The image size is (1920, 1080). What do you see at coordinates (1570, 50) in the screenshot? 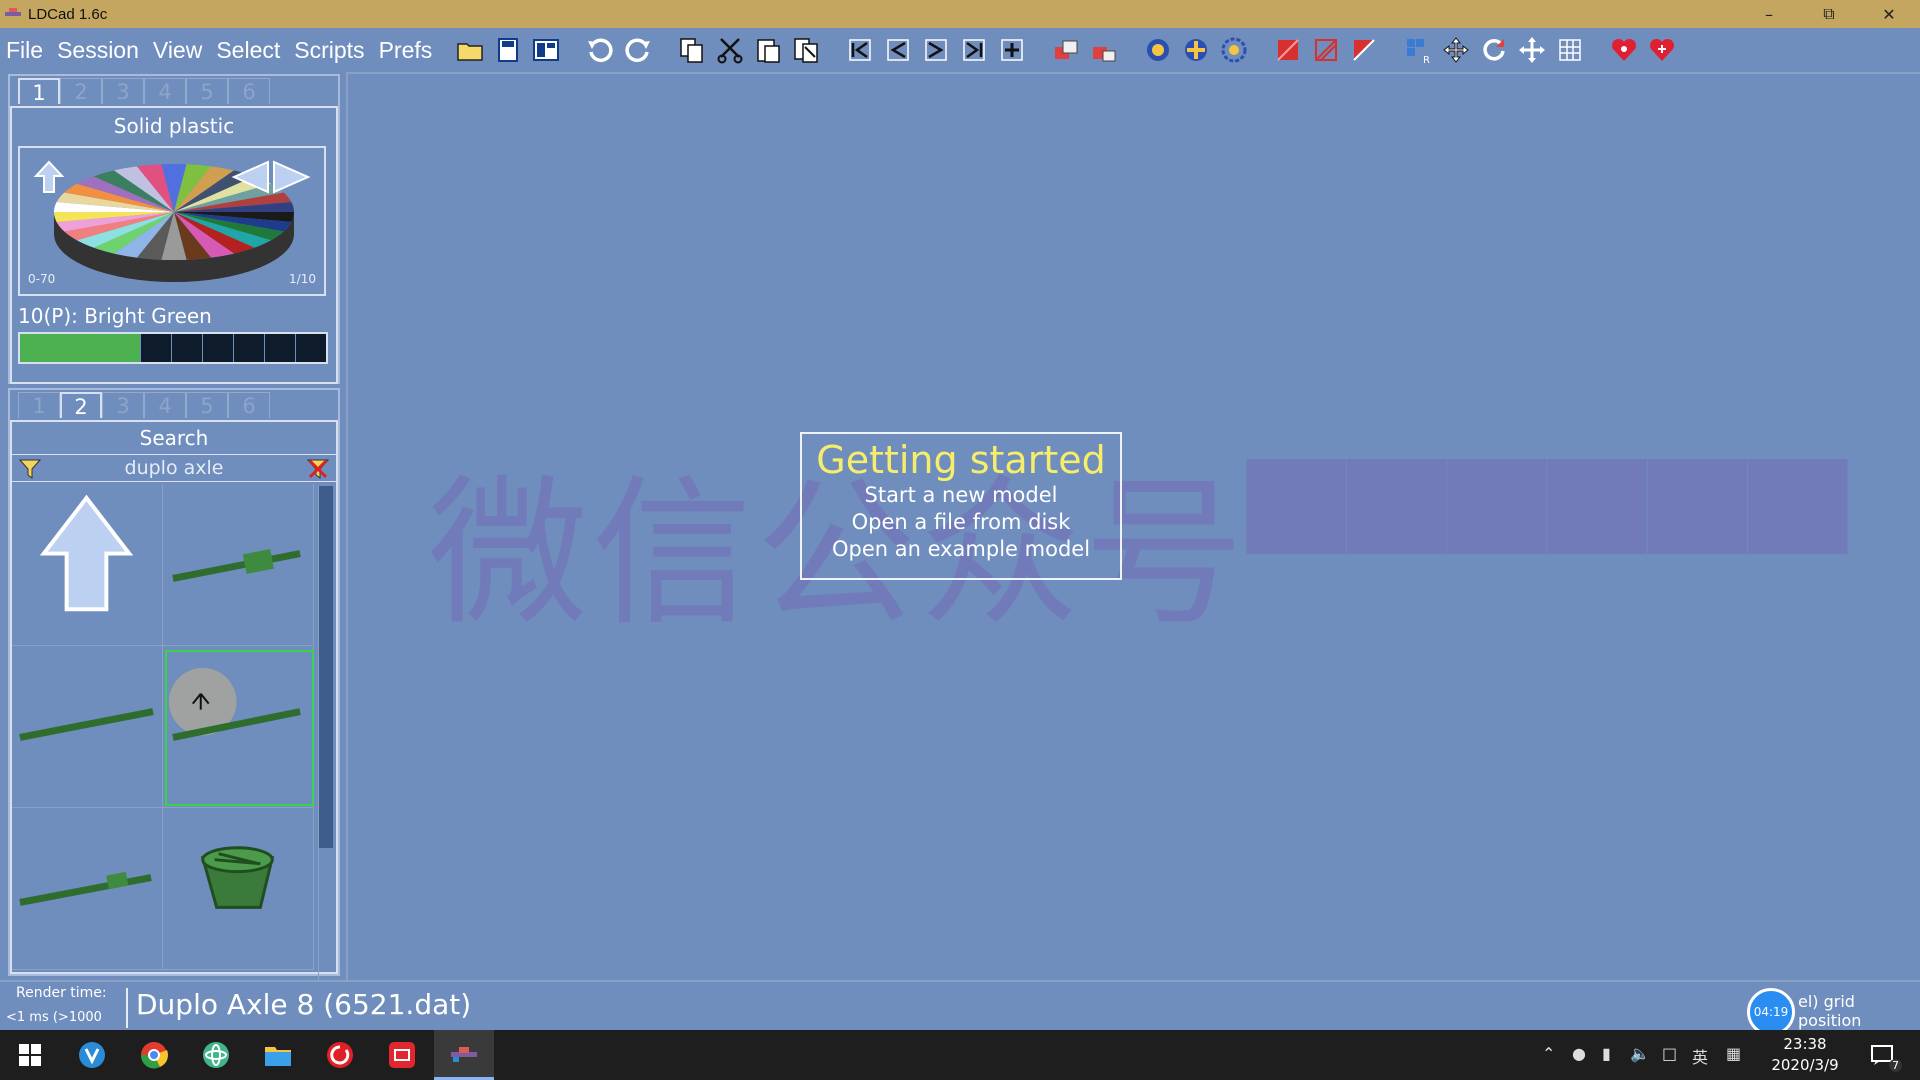
I see `grid-icon` at bounding box center [1570, 50].